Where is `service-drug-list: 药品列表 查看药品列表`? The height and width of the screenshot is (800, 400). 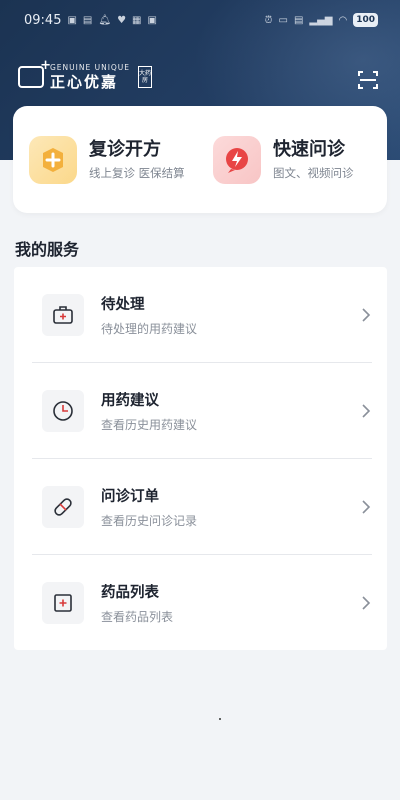
service-drug-list: 药品列表 查看药品列表 is located at coordinates (202, 603).